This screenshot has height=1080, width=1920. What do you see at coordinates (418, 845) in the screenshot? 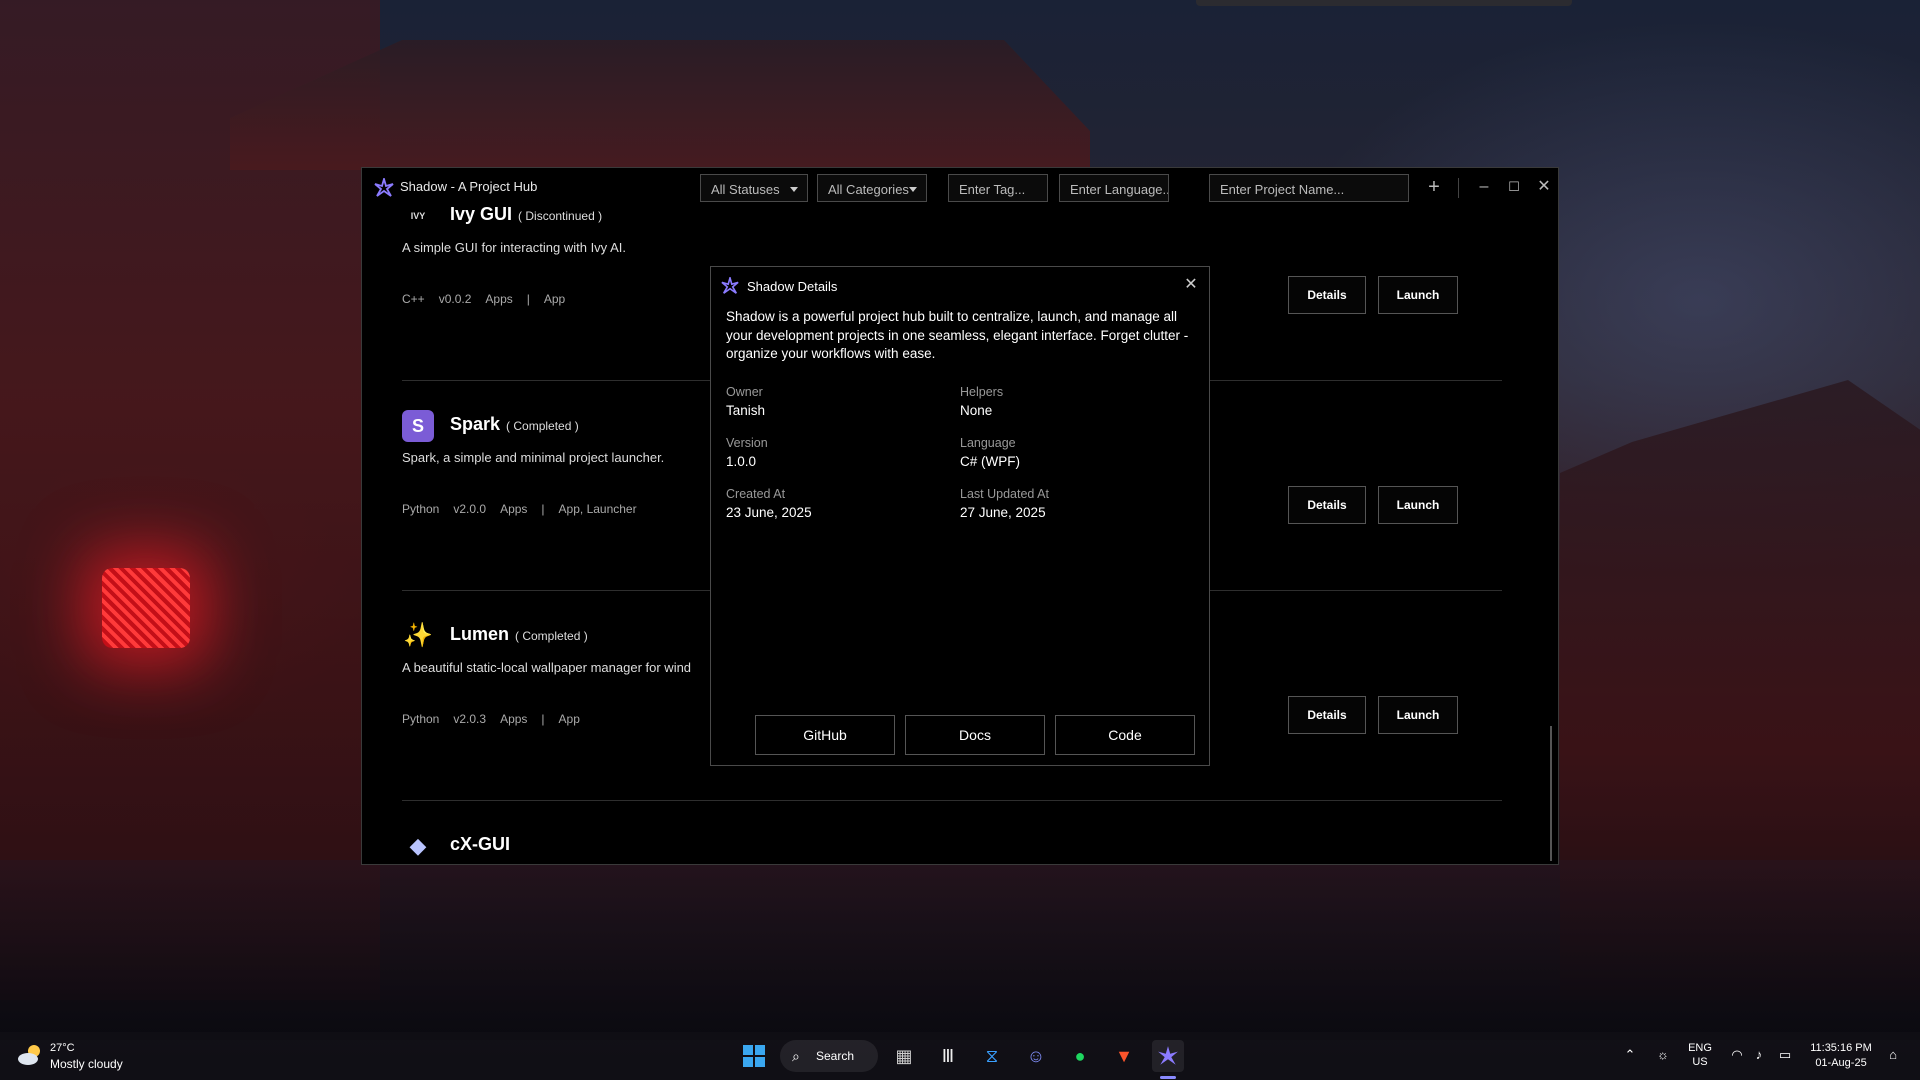
I see `cube-icon: ◆` at bounding box center [418, 845].